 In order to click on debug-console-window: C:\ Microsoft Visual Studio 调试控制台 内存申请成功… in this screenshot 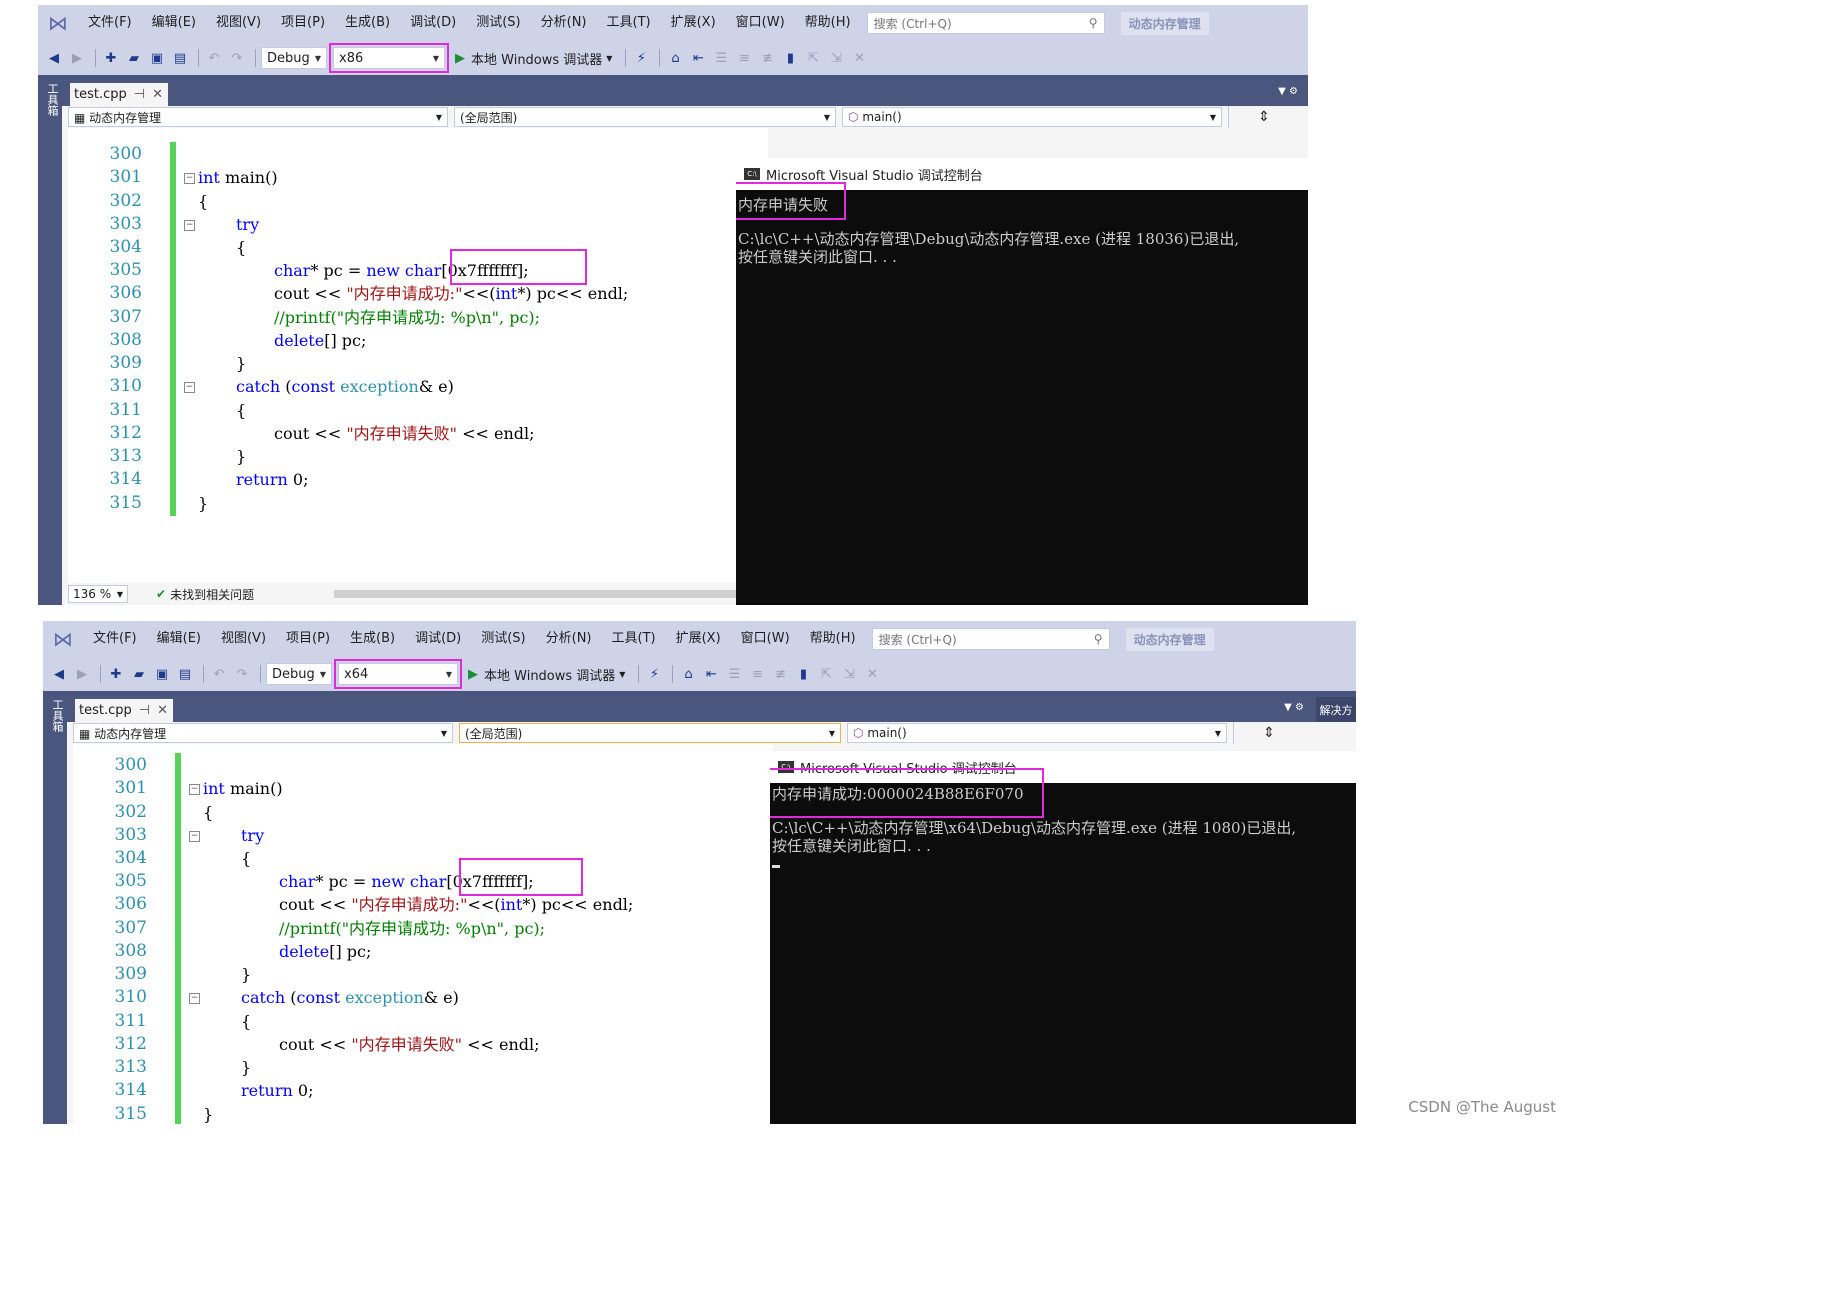, I will do `click(1063, 937)`.